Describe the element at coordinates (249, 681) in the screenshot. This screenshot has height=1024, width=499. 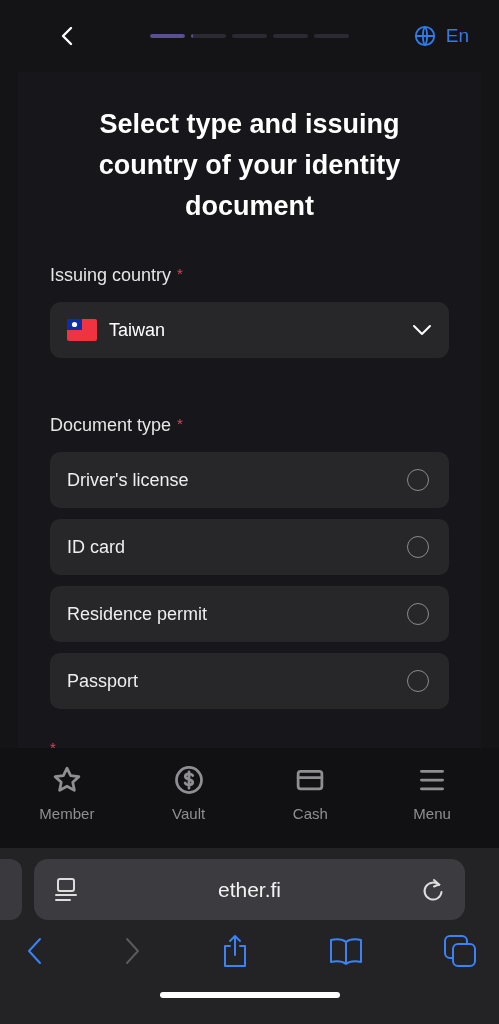
I see `document-option: Passport` at that location.